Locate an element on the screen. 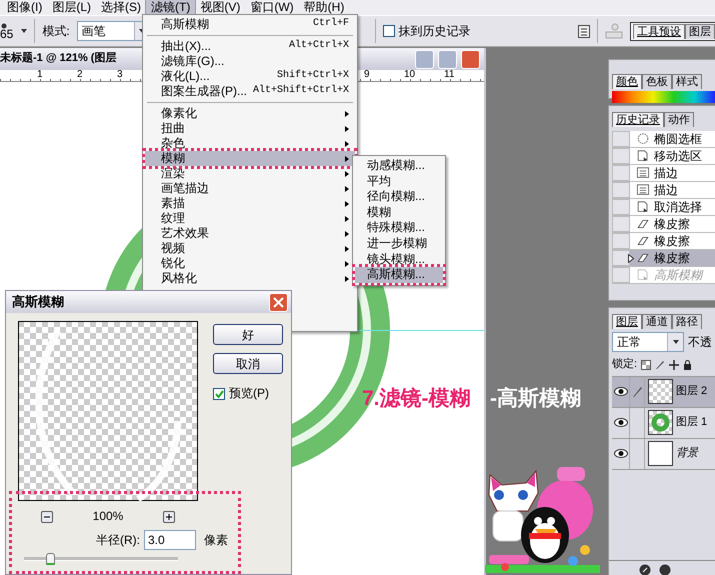 This screenshot has height=575, width=715. blend-mode-select: 正常 is located at coordinates (648, 342).